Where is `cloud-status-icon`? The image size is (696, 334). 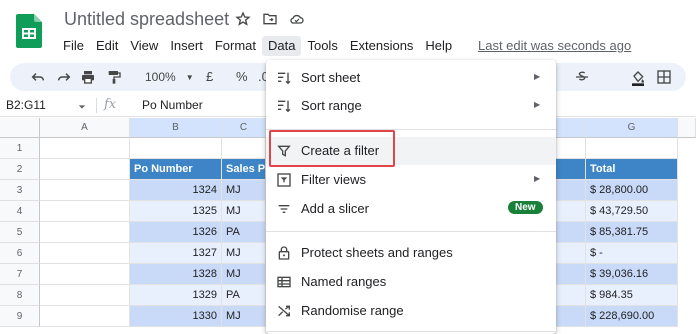 cloud-status-icon is located at coordinates (297, 19).